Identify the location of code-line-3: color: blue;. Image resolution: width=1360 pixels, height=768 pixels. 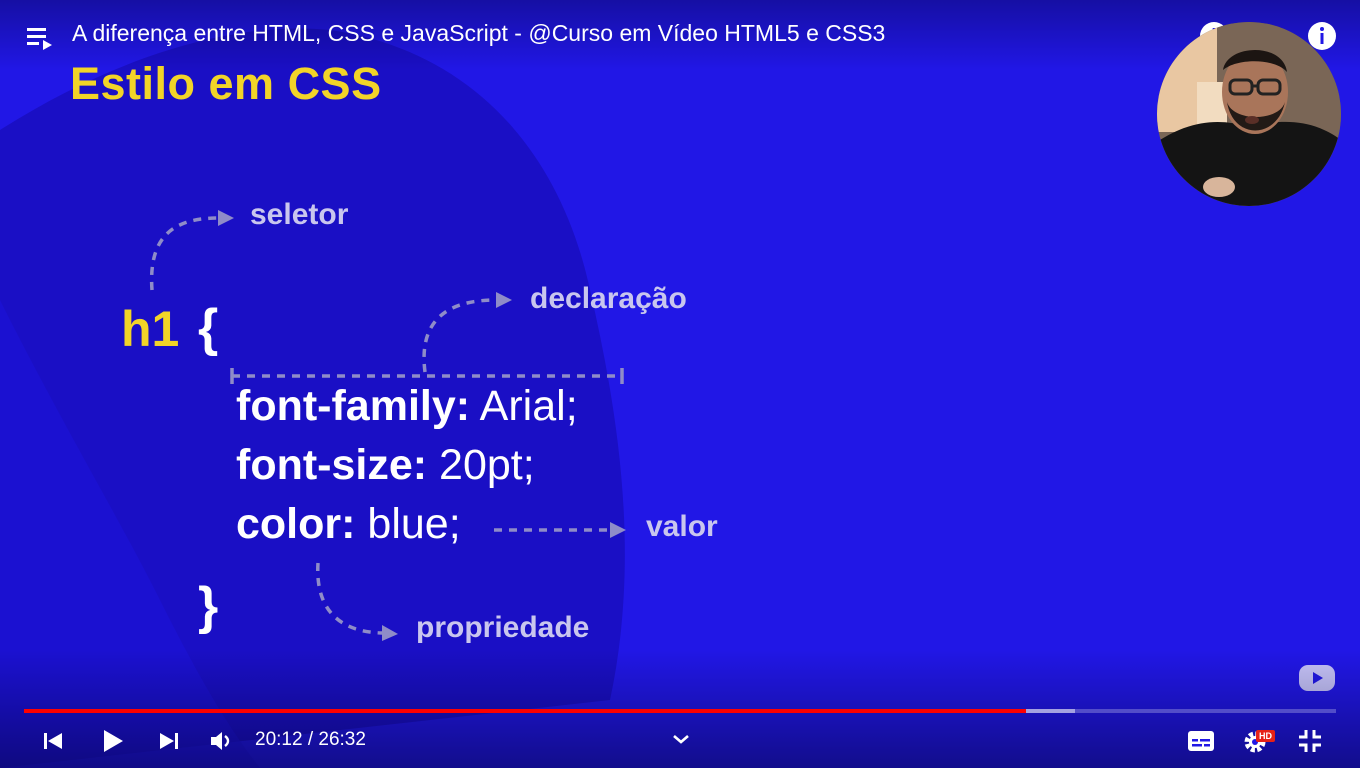
(348, 524).